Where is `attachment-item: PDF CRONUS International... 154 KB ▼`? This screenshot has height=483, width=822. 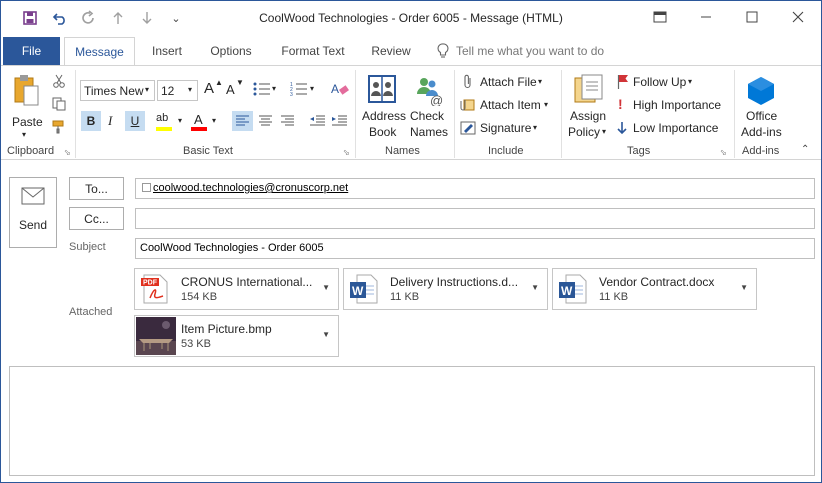 attachment-item: PDF CRONUS International... 154 KB ▼ is located at coordinates (236, 289).